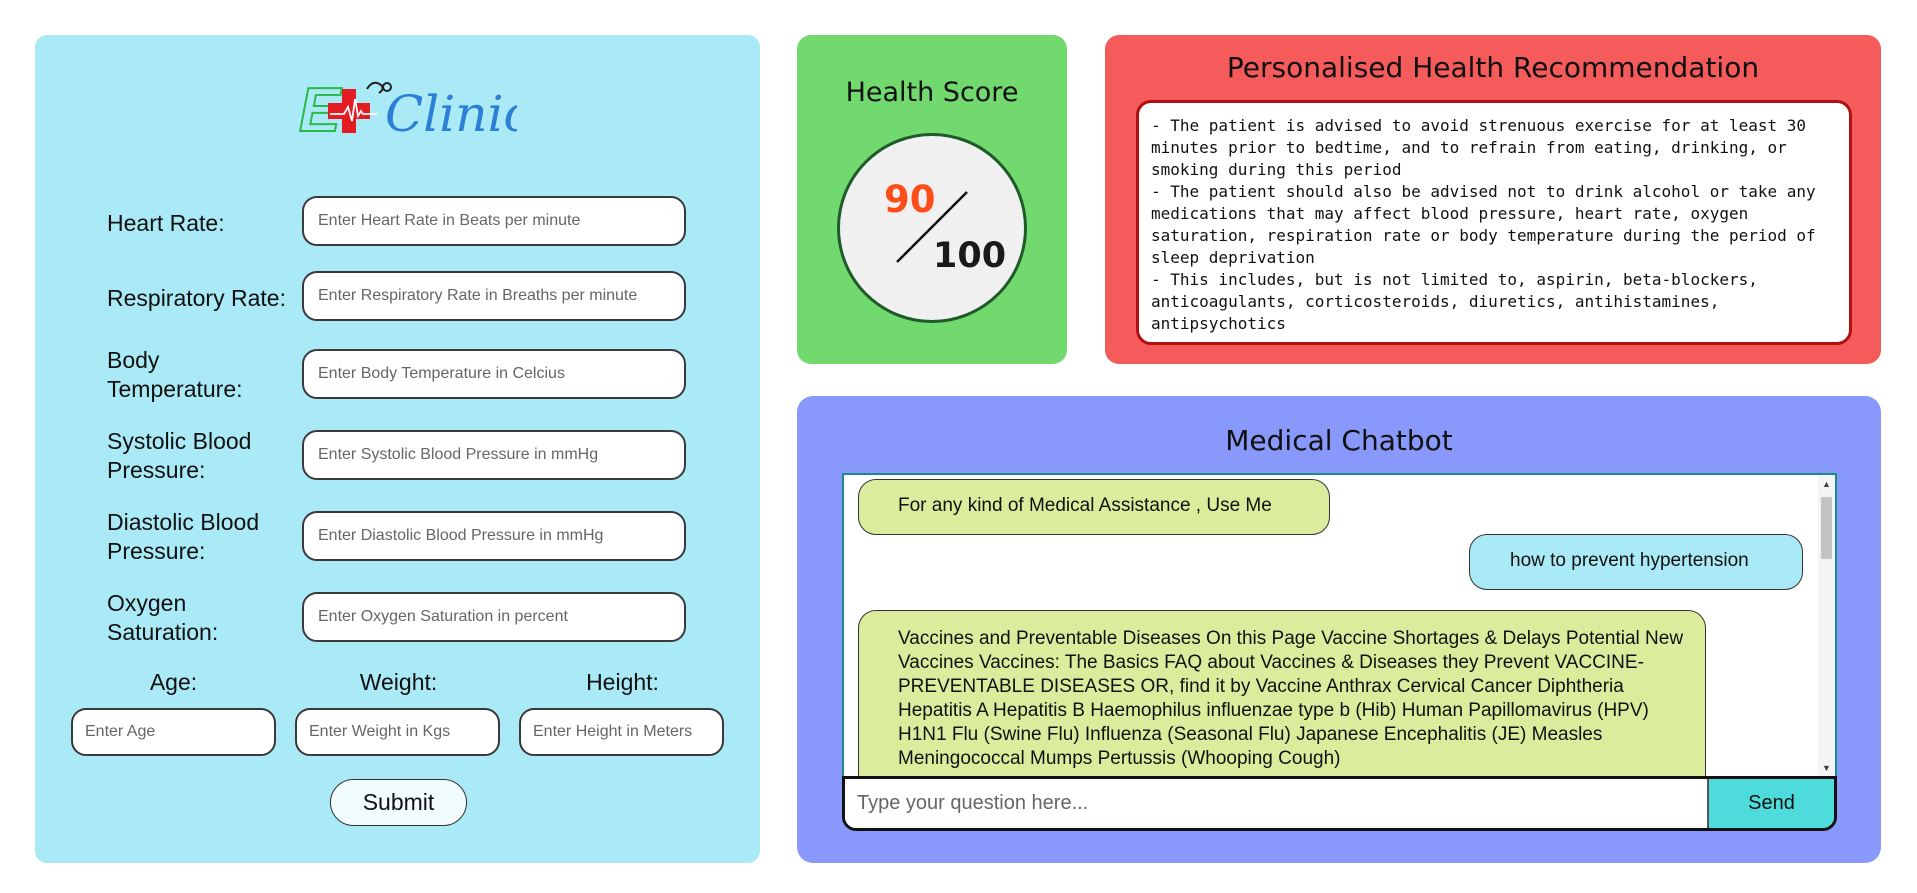 The width and height of the screenshot is (1917, 893). I want to click on health-score-panel: Health Score 90 100, so click(932, 199).